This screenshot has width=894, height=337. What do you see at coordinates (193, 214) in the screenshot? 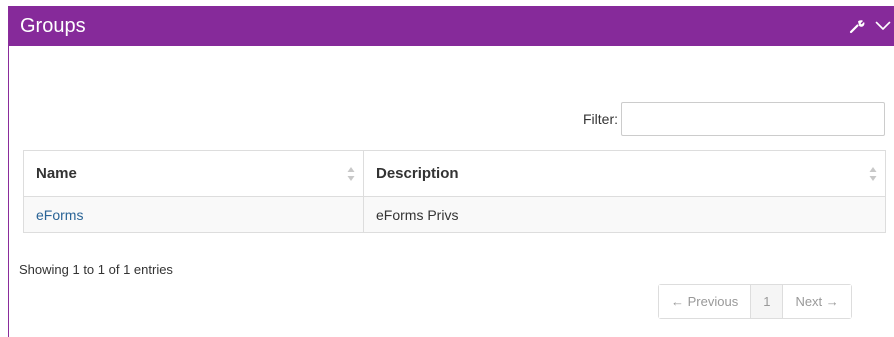
I see `cell-name: eForms` at bounding box center [193, 214].